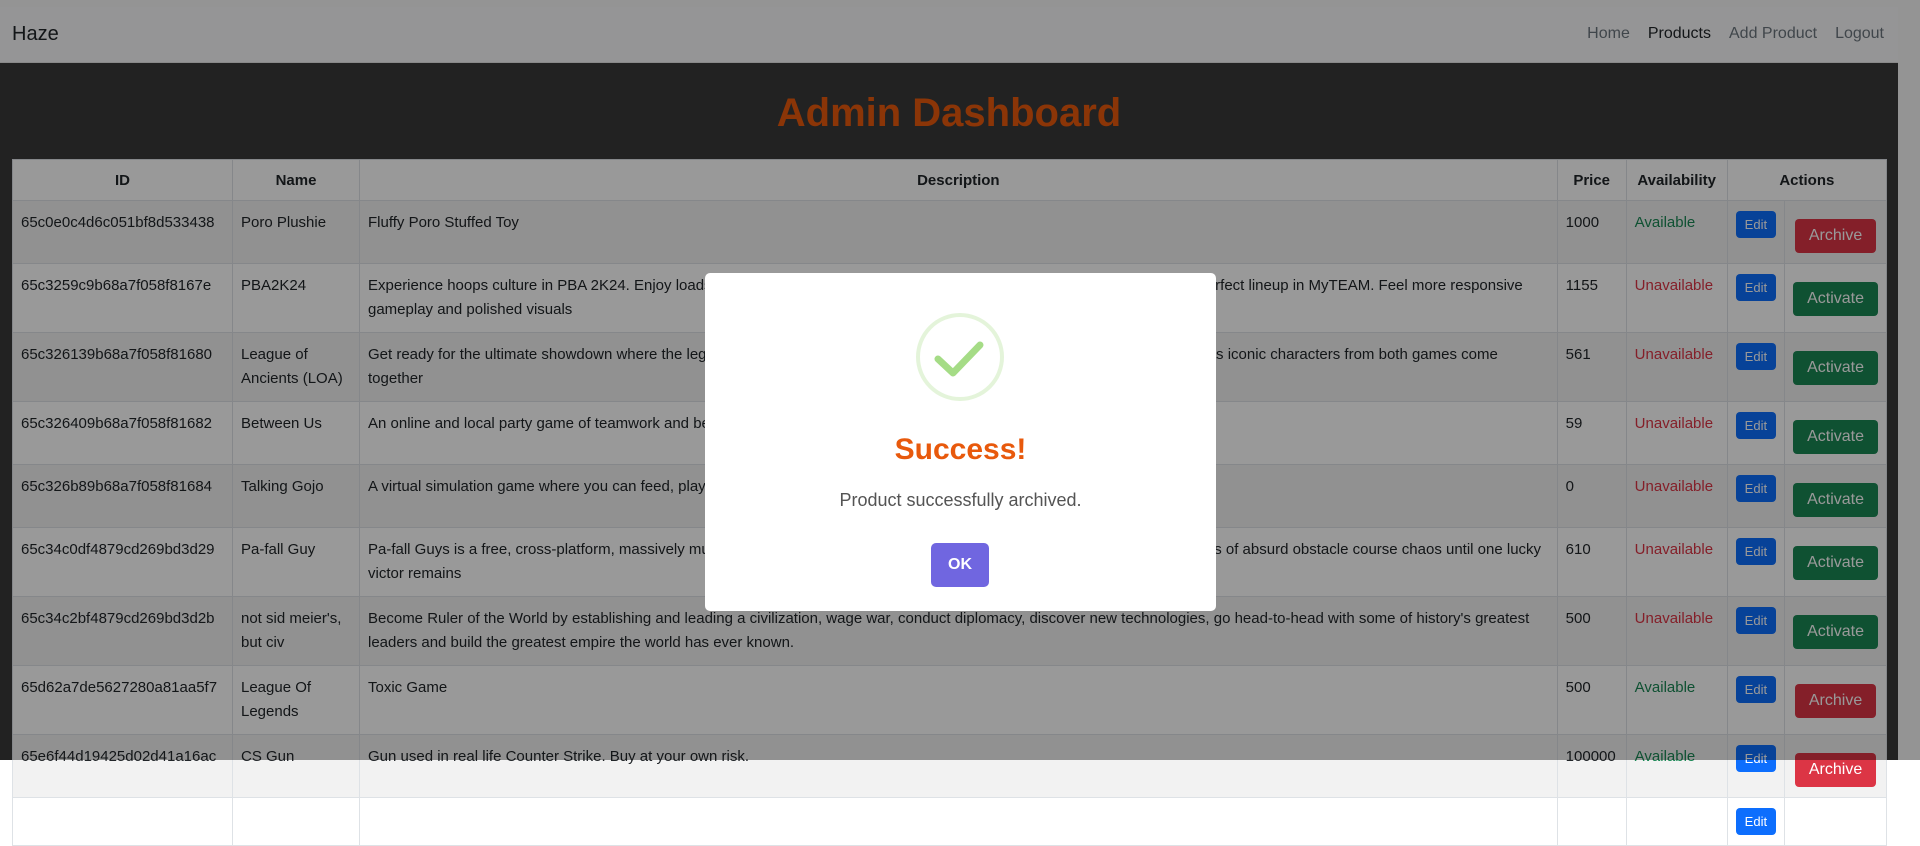 Image resolution: width=1920 pixels, height=846 pixels. I want to click on cell-edit: Edit, so click(1756, 821).